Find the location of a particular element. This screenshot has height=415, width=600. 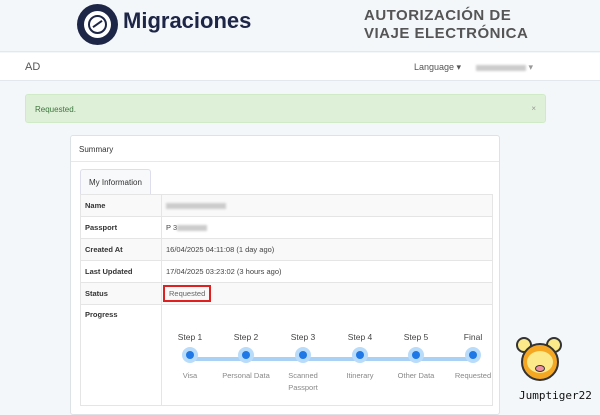

user-menu-dropdown: ▾ is located at coordinates (504, 67).